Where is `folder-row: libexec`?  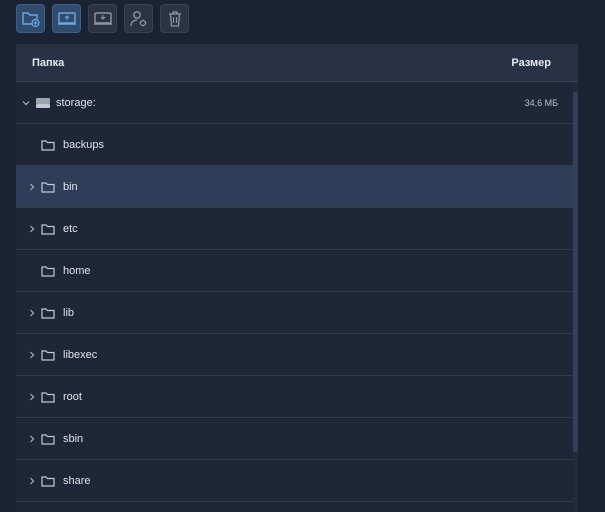
folder-row: libexec is located at coordinates (297, 355).